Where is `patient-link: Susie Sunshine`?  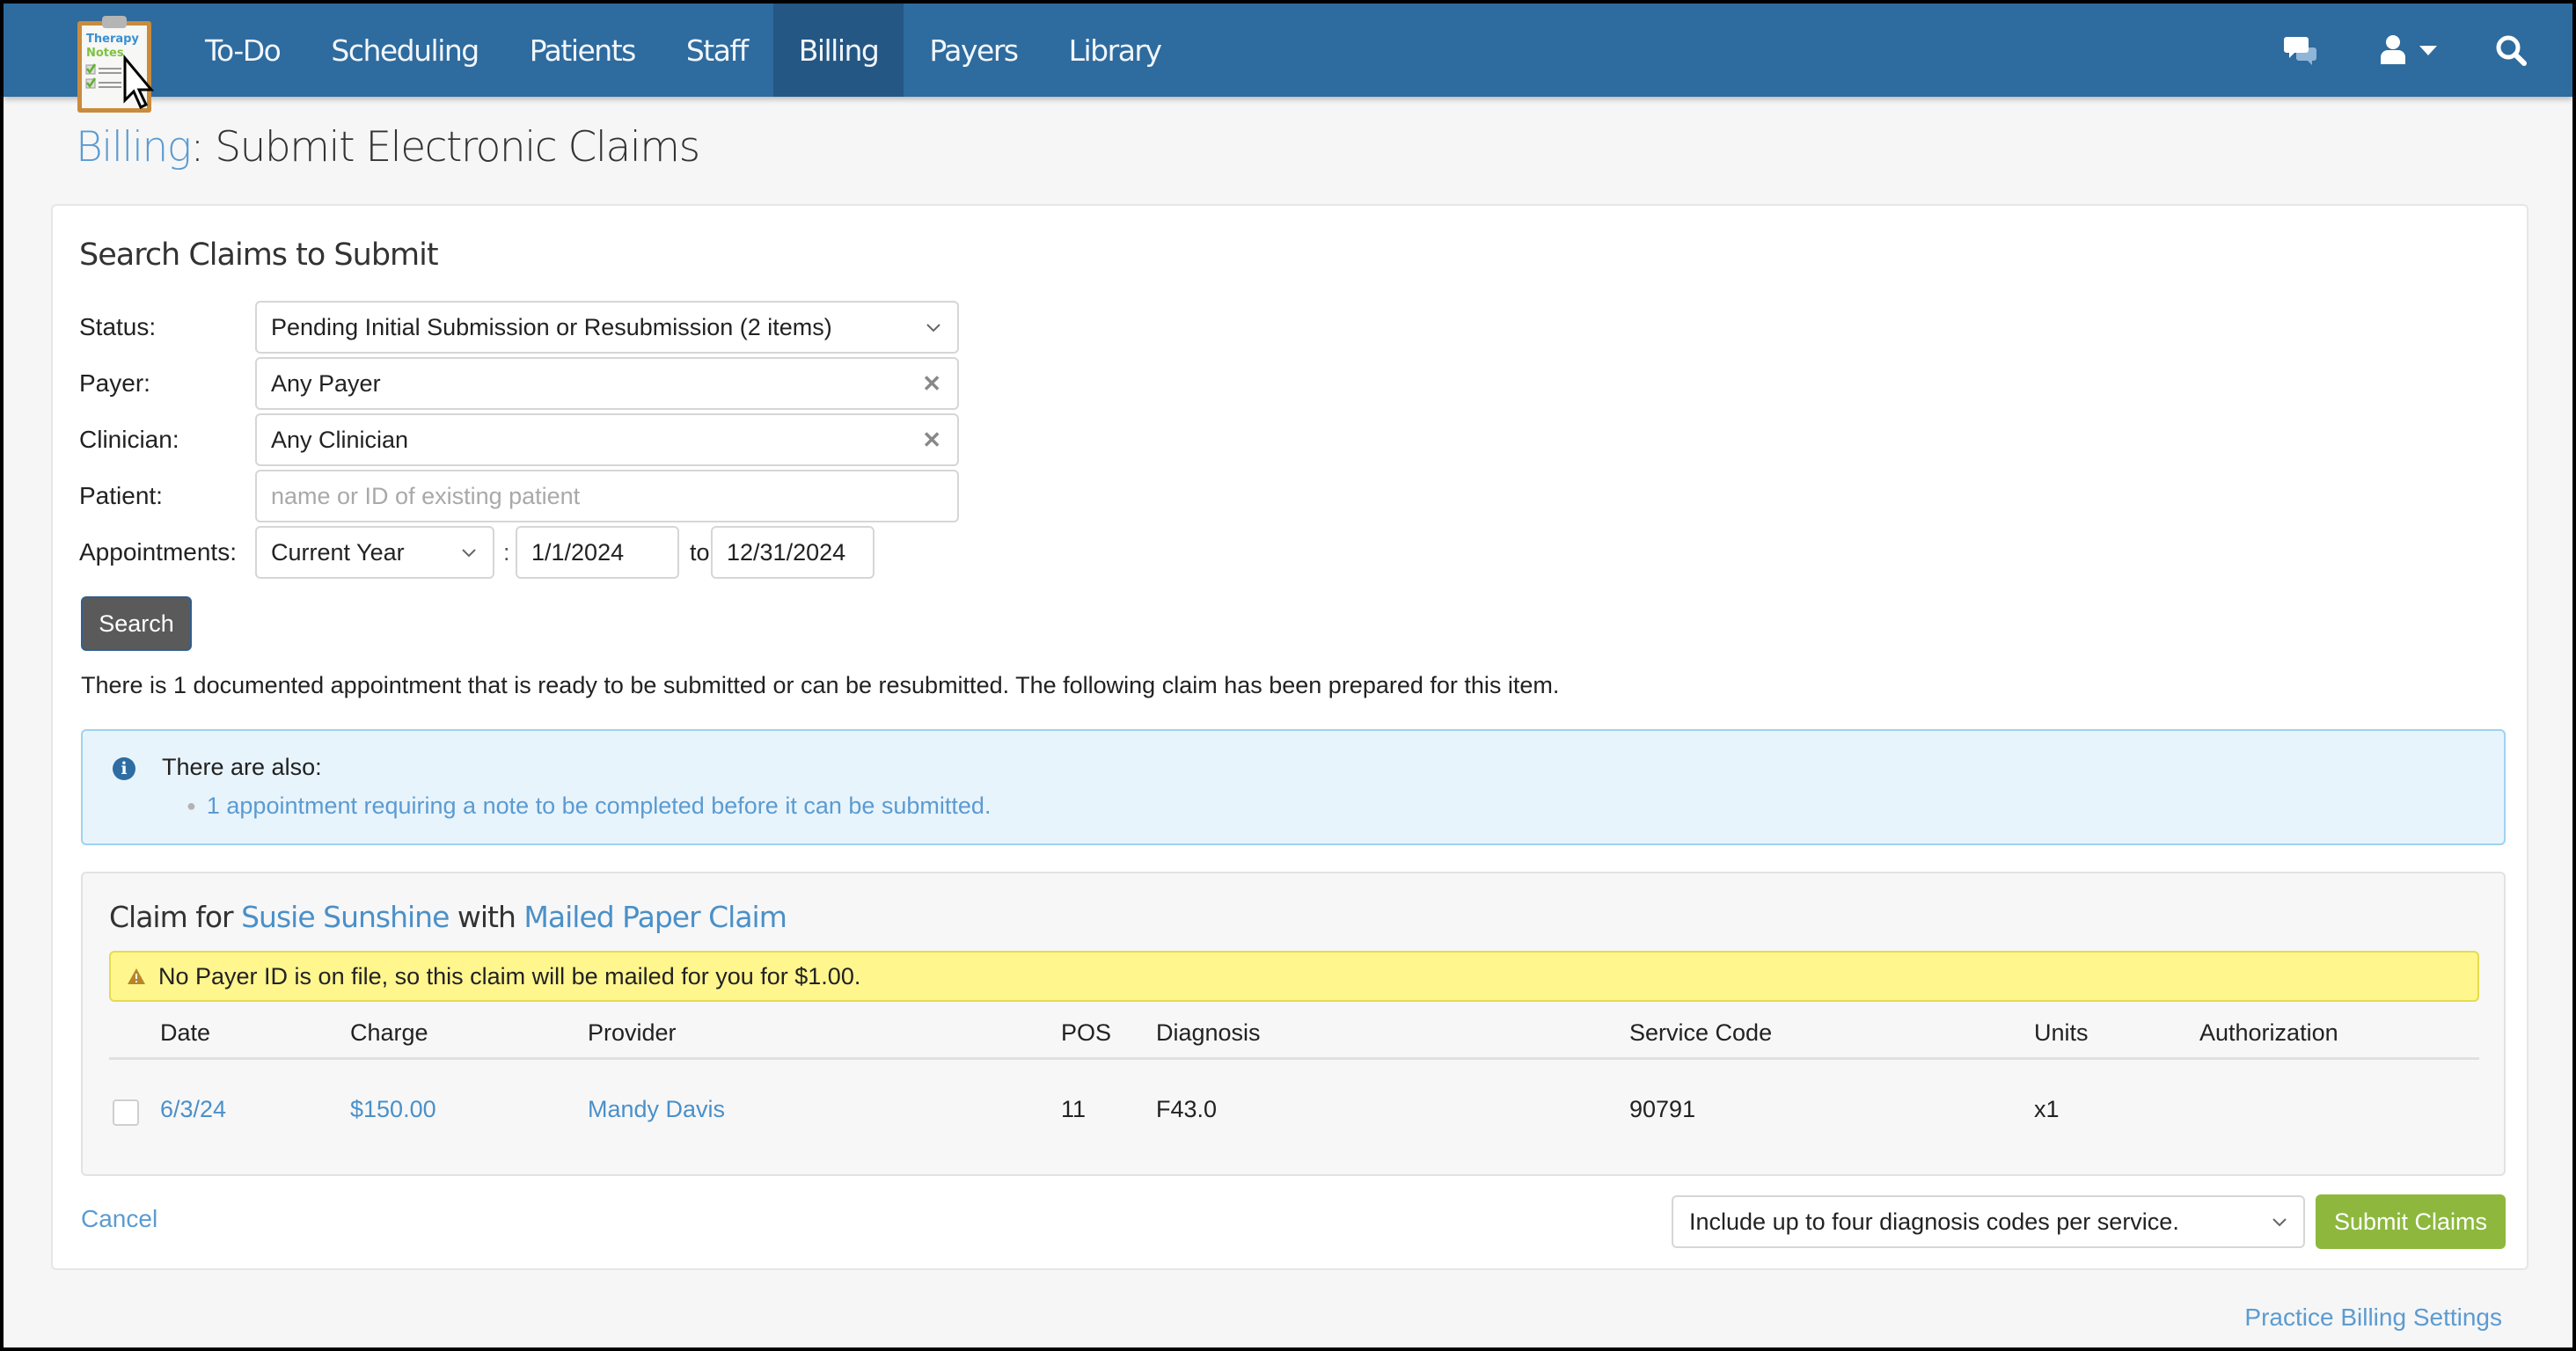
patient-link: Susie Sunshine is located at coordinates (345, 917).